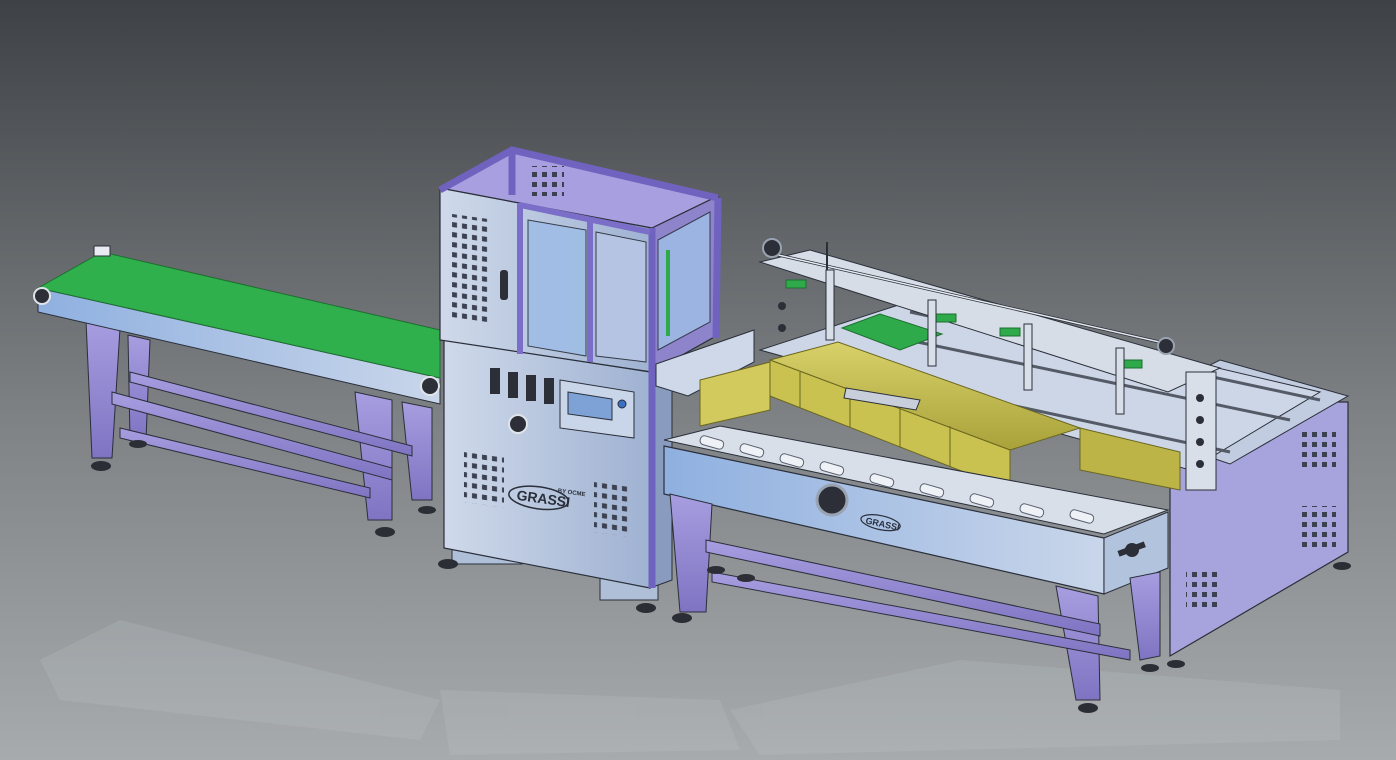 This screenshot has height=760, width=1396. What do you see at coordinates (504, 285) in the screenshot?
I see `door-handle-icon` at bounding box center [504, 285].